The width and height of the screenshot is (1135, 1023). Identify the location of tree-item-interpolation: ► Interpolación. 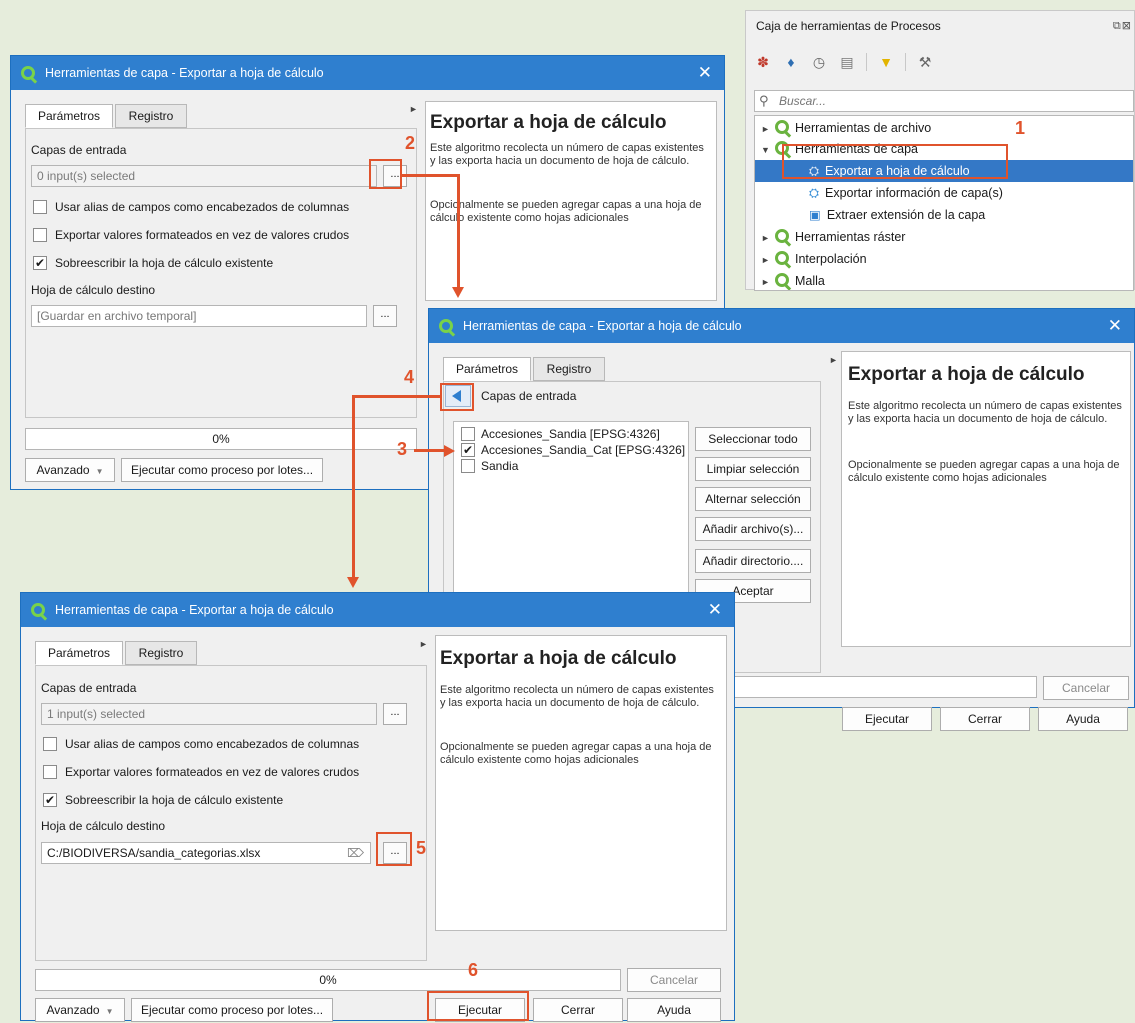
(814, 259).